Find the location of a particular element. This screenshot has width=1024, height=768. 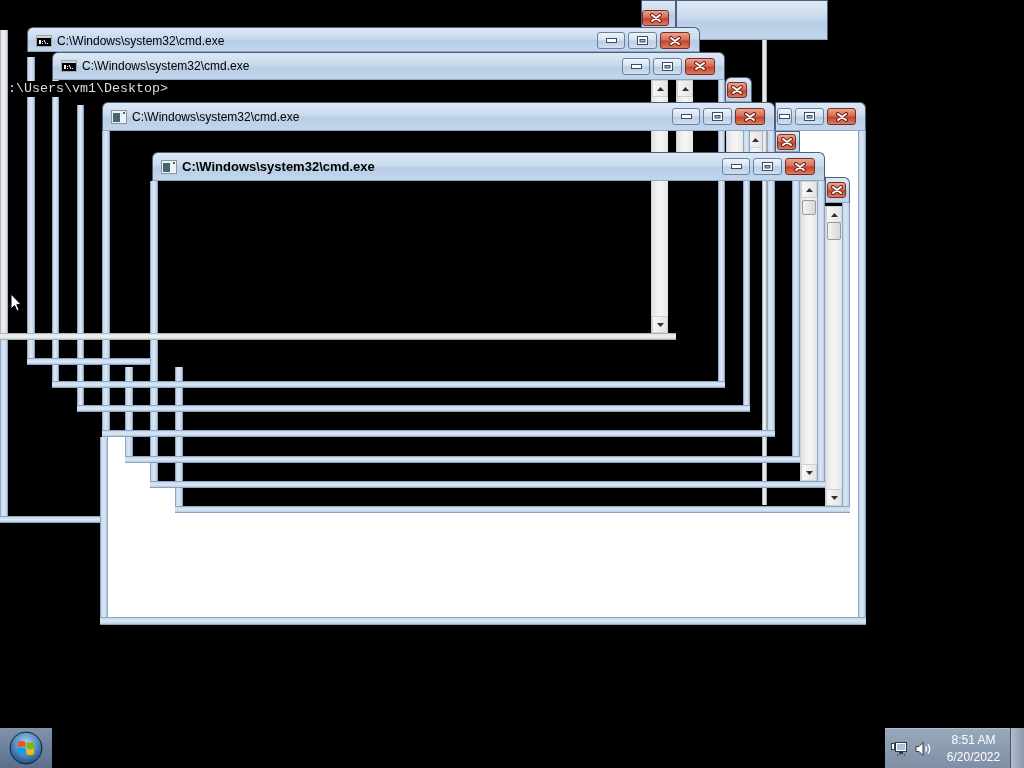

start-button is located at coordinates (26, 748).